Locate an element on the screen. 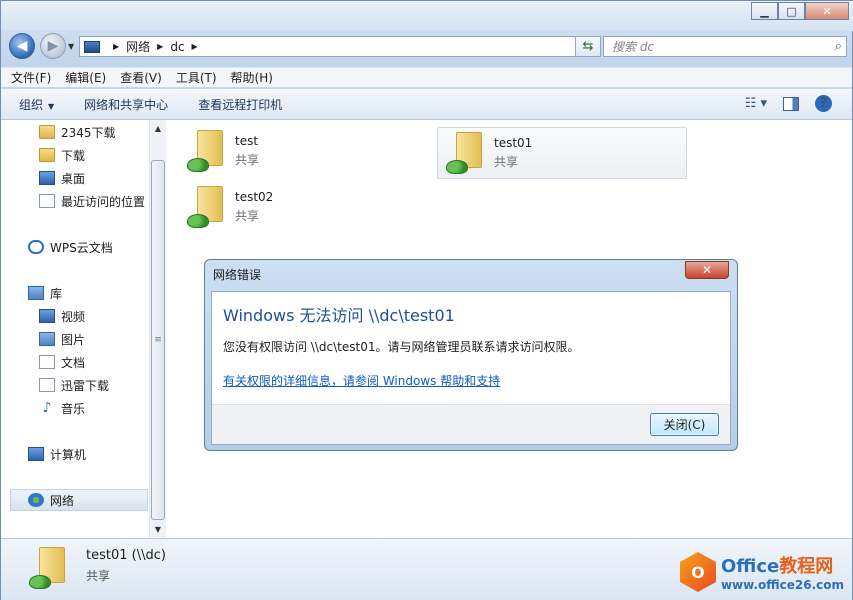  forward-button: ▶ is located at coordinates (53, 46).